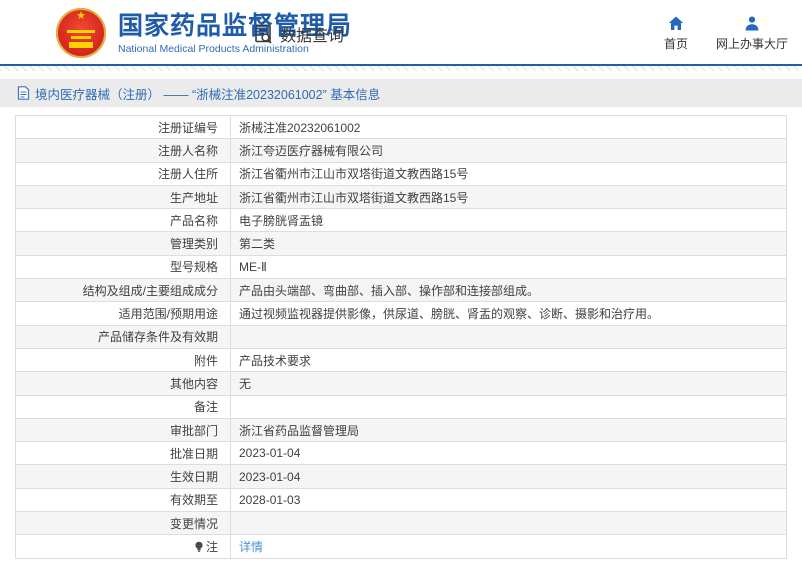 This screenshot has width=802, height=563. I want to click on row-label: 审批部门, so click(193, 430).